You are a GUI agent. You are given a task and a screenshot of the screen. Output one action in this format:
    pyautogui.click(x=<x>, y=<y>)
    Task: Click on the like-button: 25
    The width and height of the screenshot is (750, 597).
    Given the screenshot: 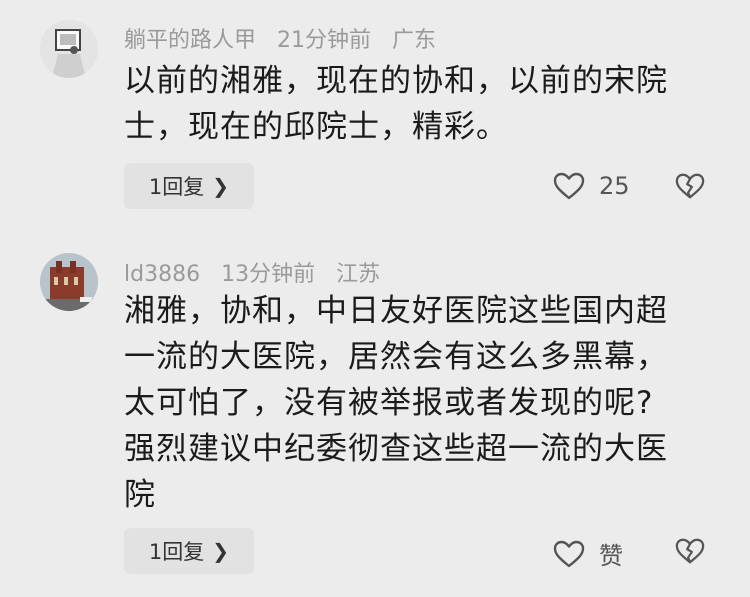 What is the action you would take?
    pyautogui.click(x=591, y=186)
    